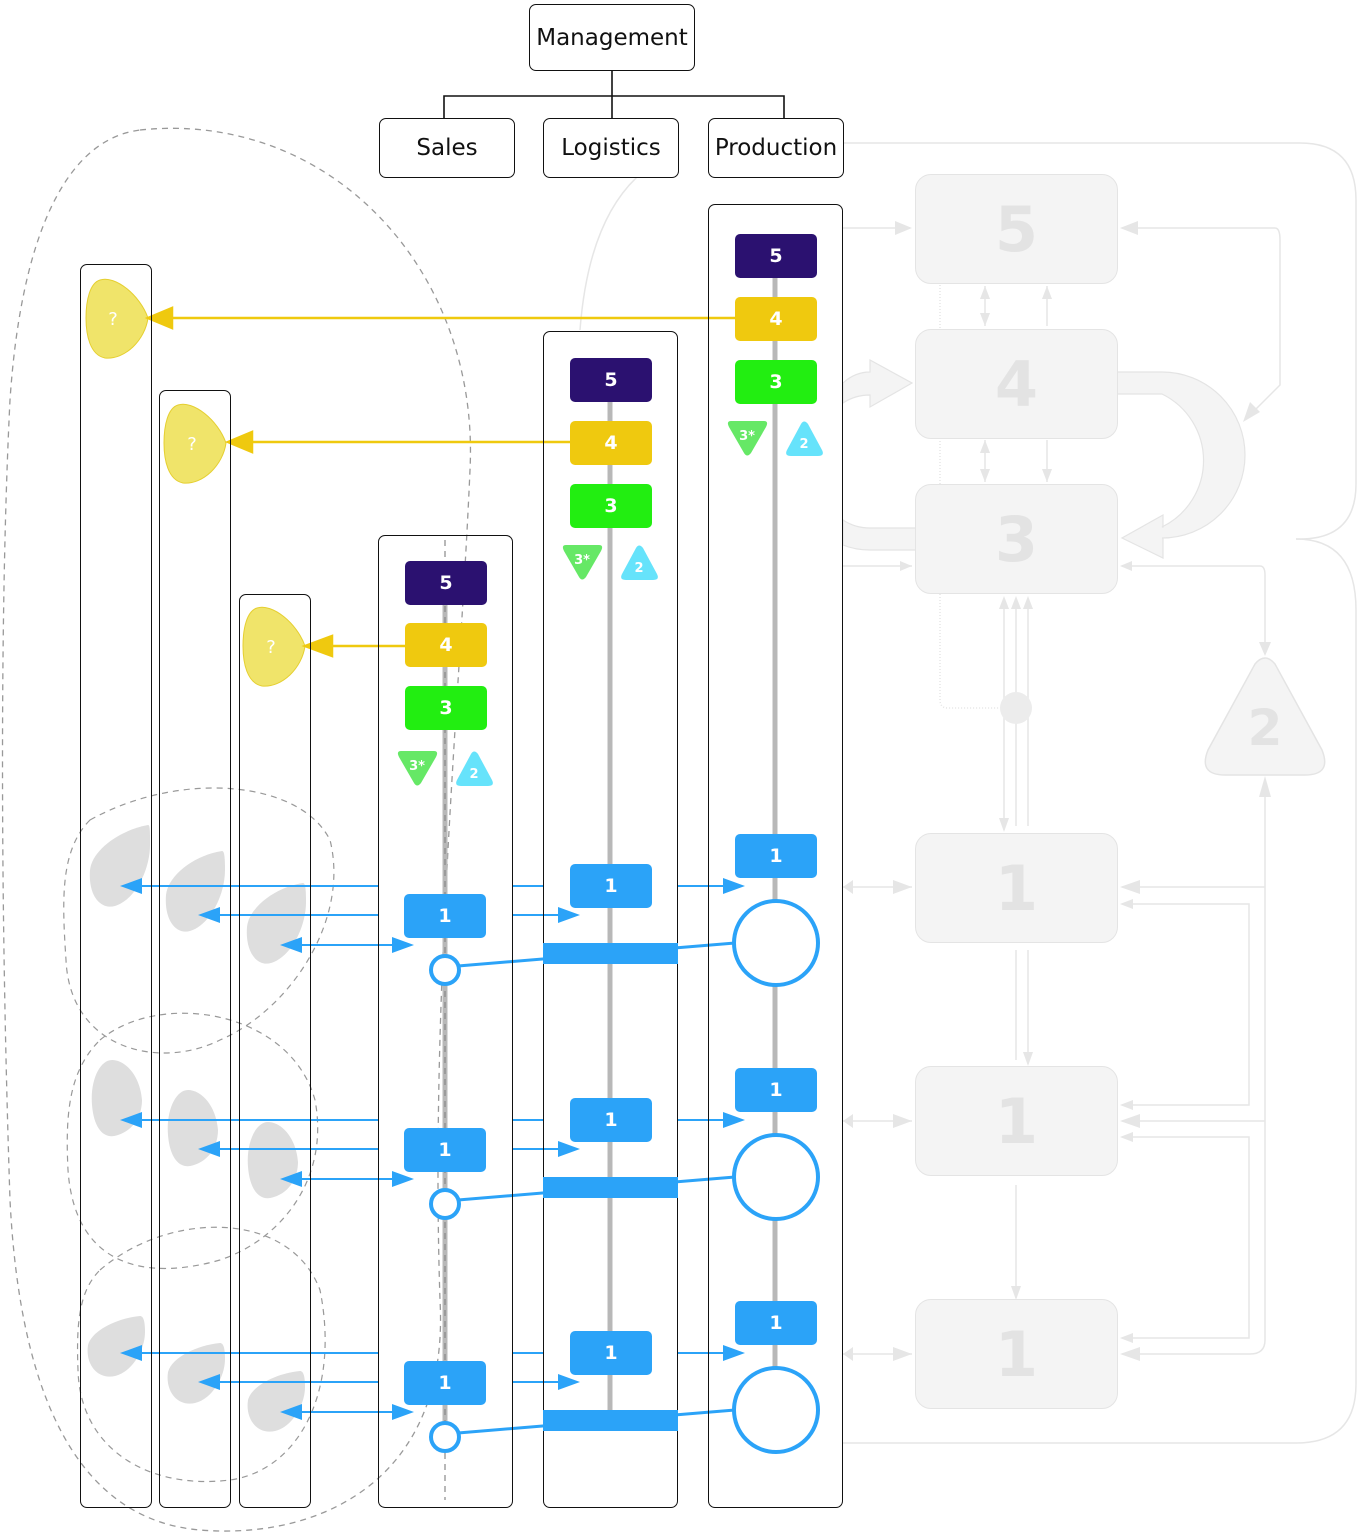 The image size is (1358, 1533). Describe the element at coordinates (611, 1120) in the screenshot. I see `logistics-op2-badge: 1` at that location.